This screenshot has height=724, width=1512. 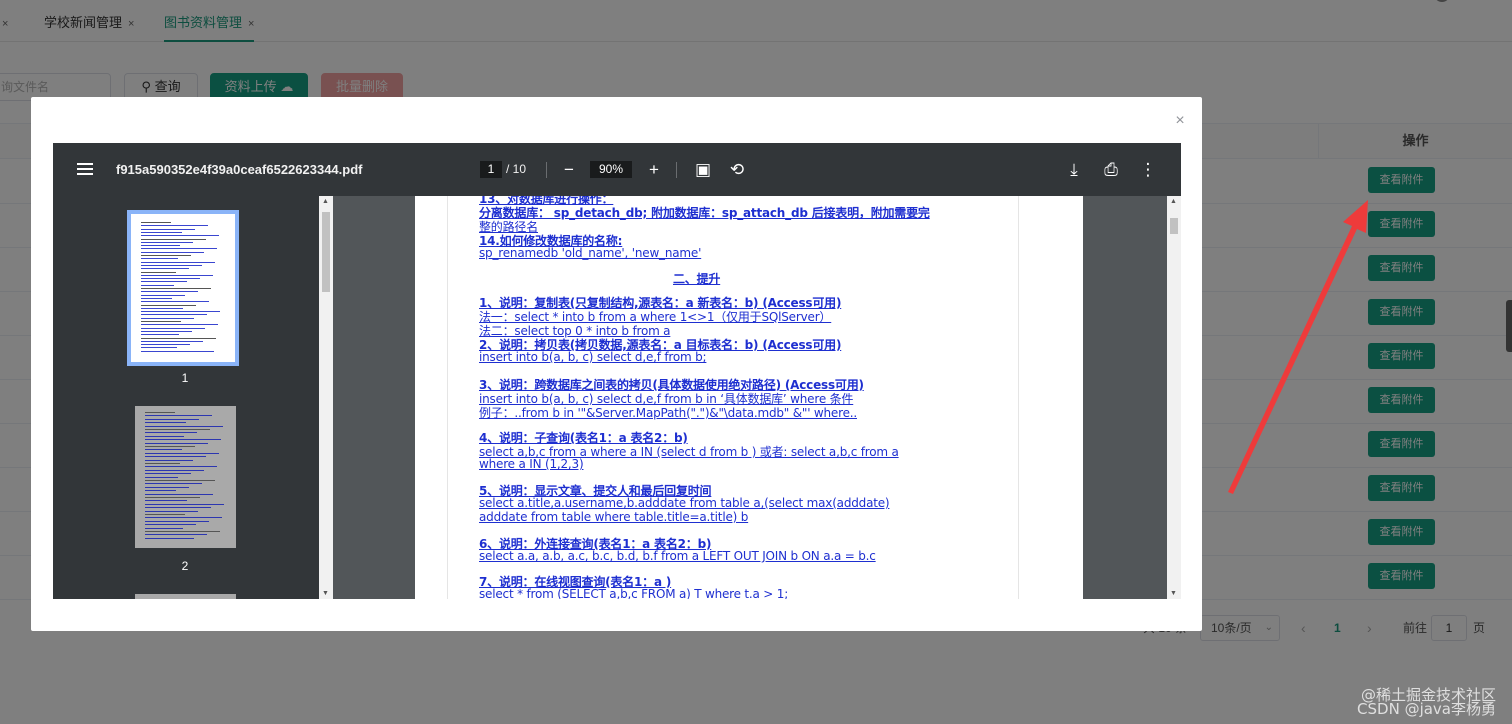 I want to click on menu-icon, so click(x=85, y=169).